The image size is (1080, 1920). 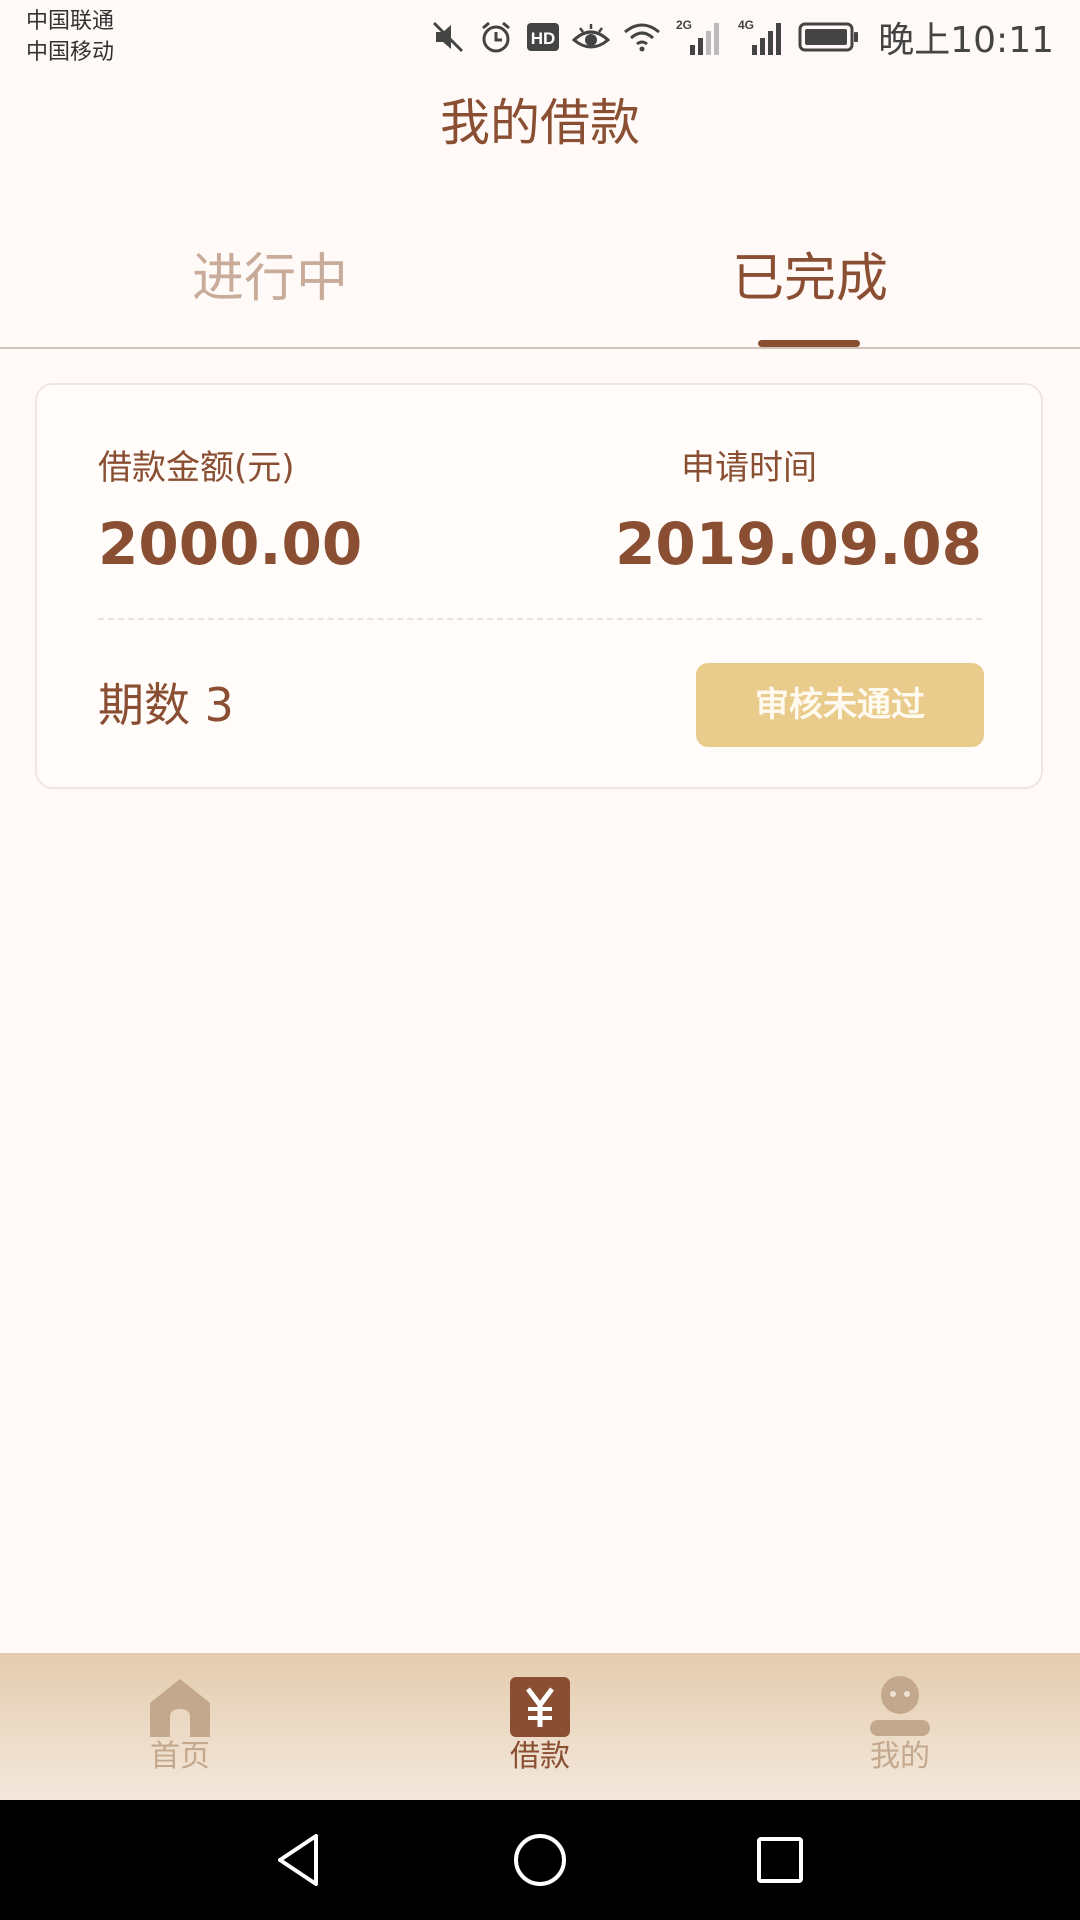 I want to click on card-divider, so click(x=540, y=619).